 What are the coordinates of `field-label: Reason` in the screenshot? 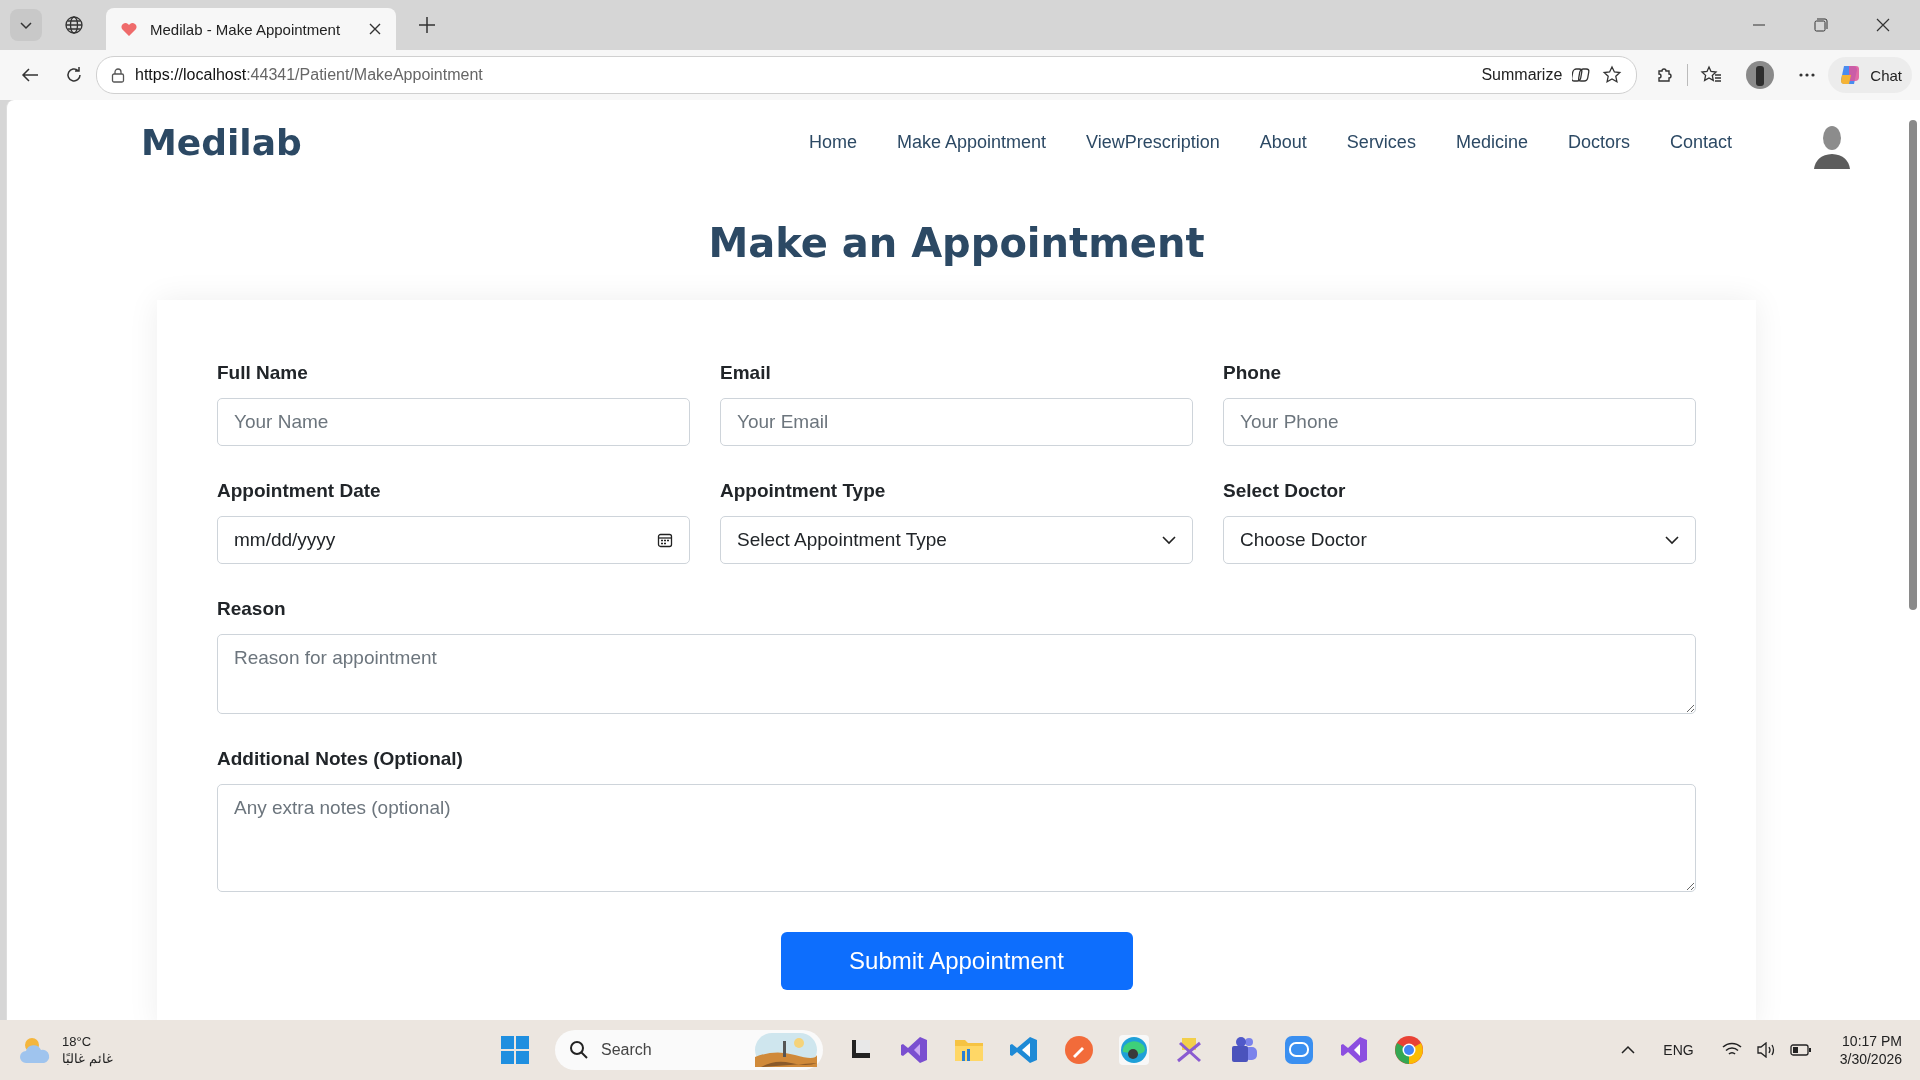 It's located at (252, 609).